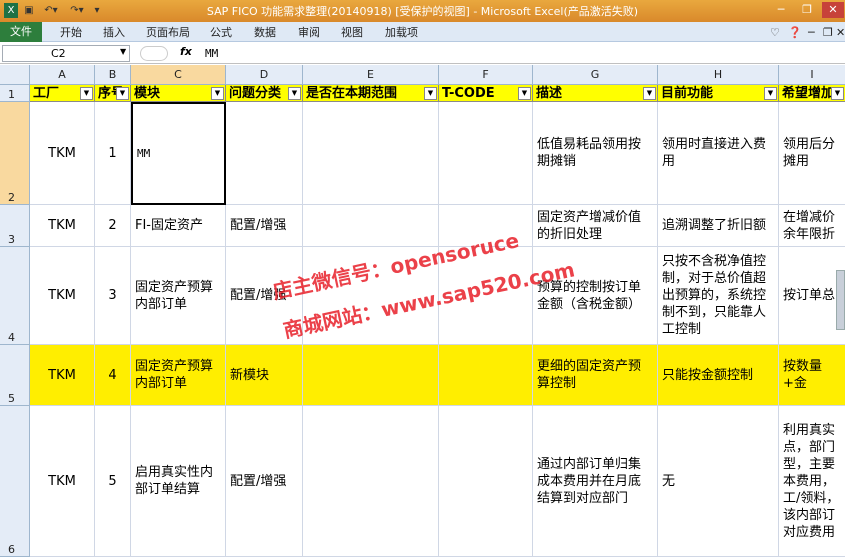 The image size is (845, 559). I want to click on row-header-6: 6, so click(15, 481).